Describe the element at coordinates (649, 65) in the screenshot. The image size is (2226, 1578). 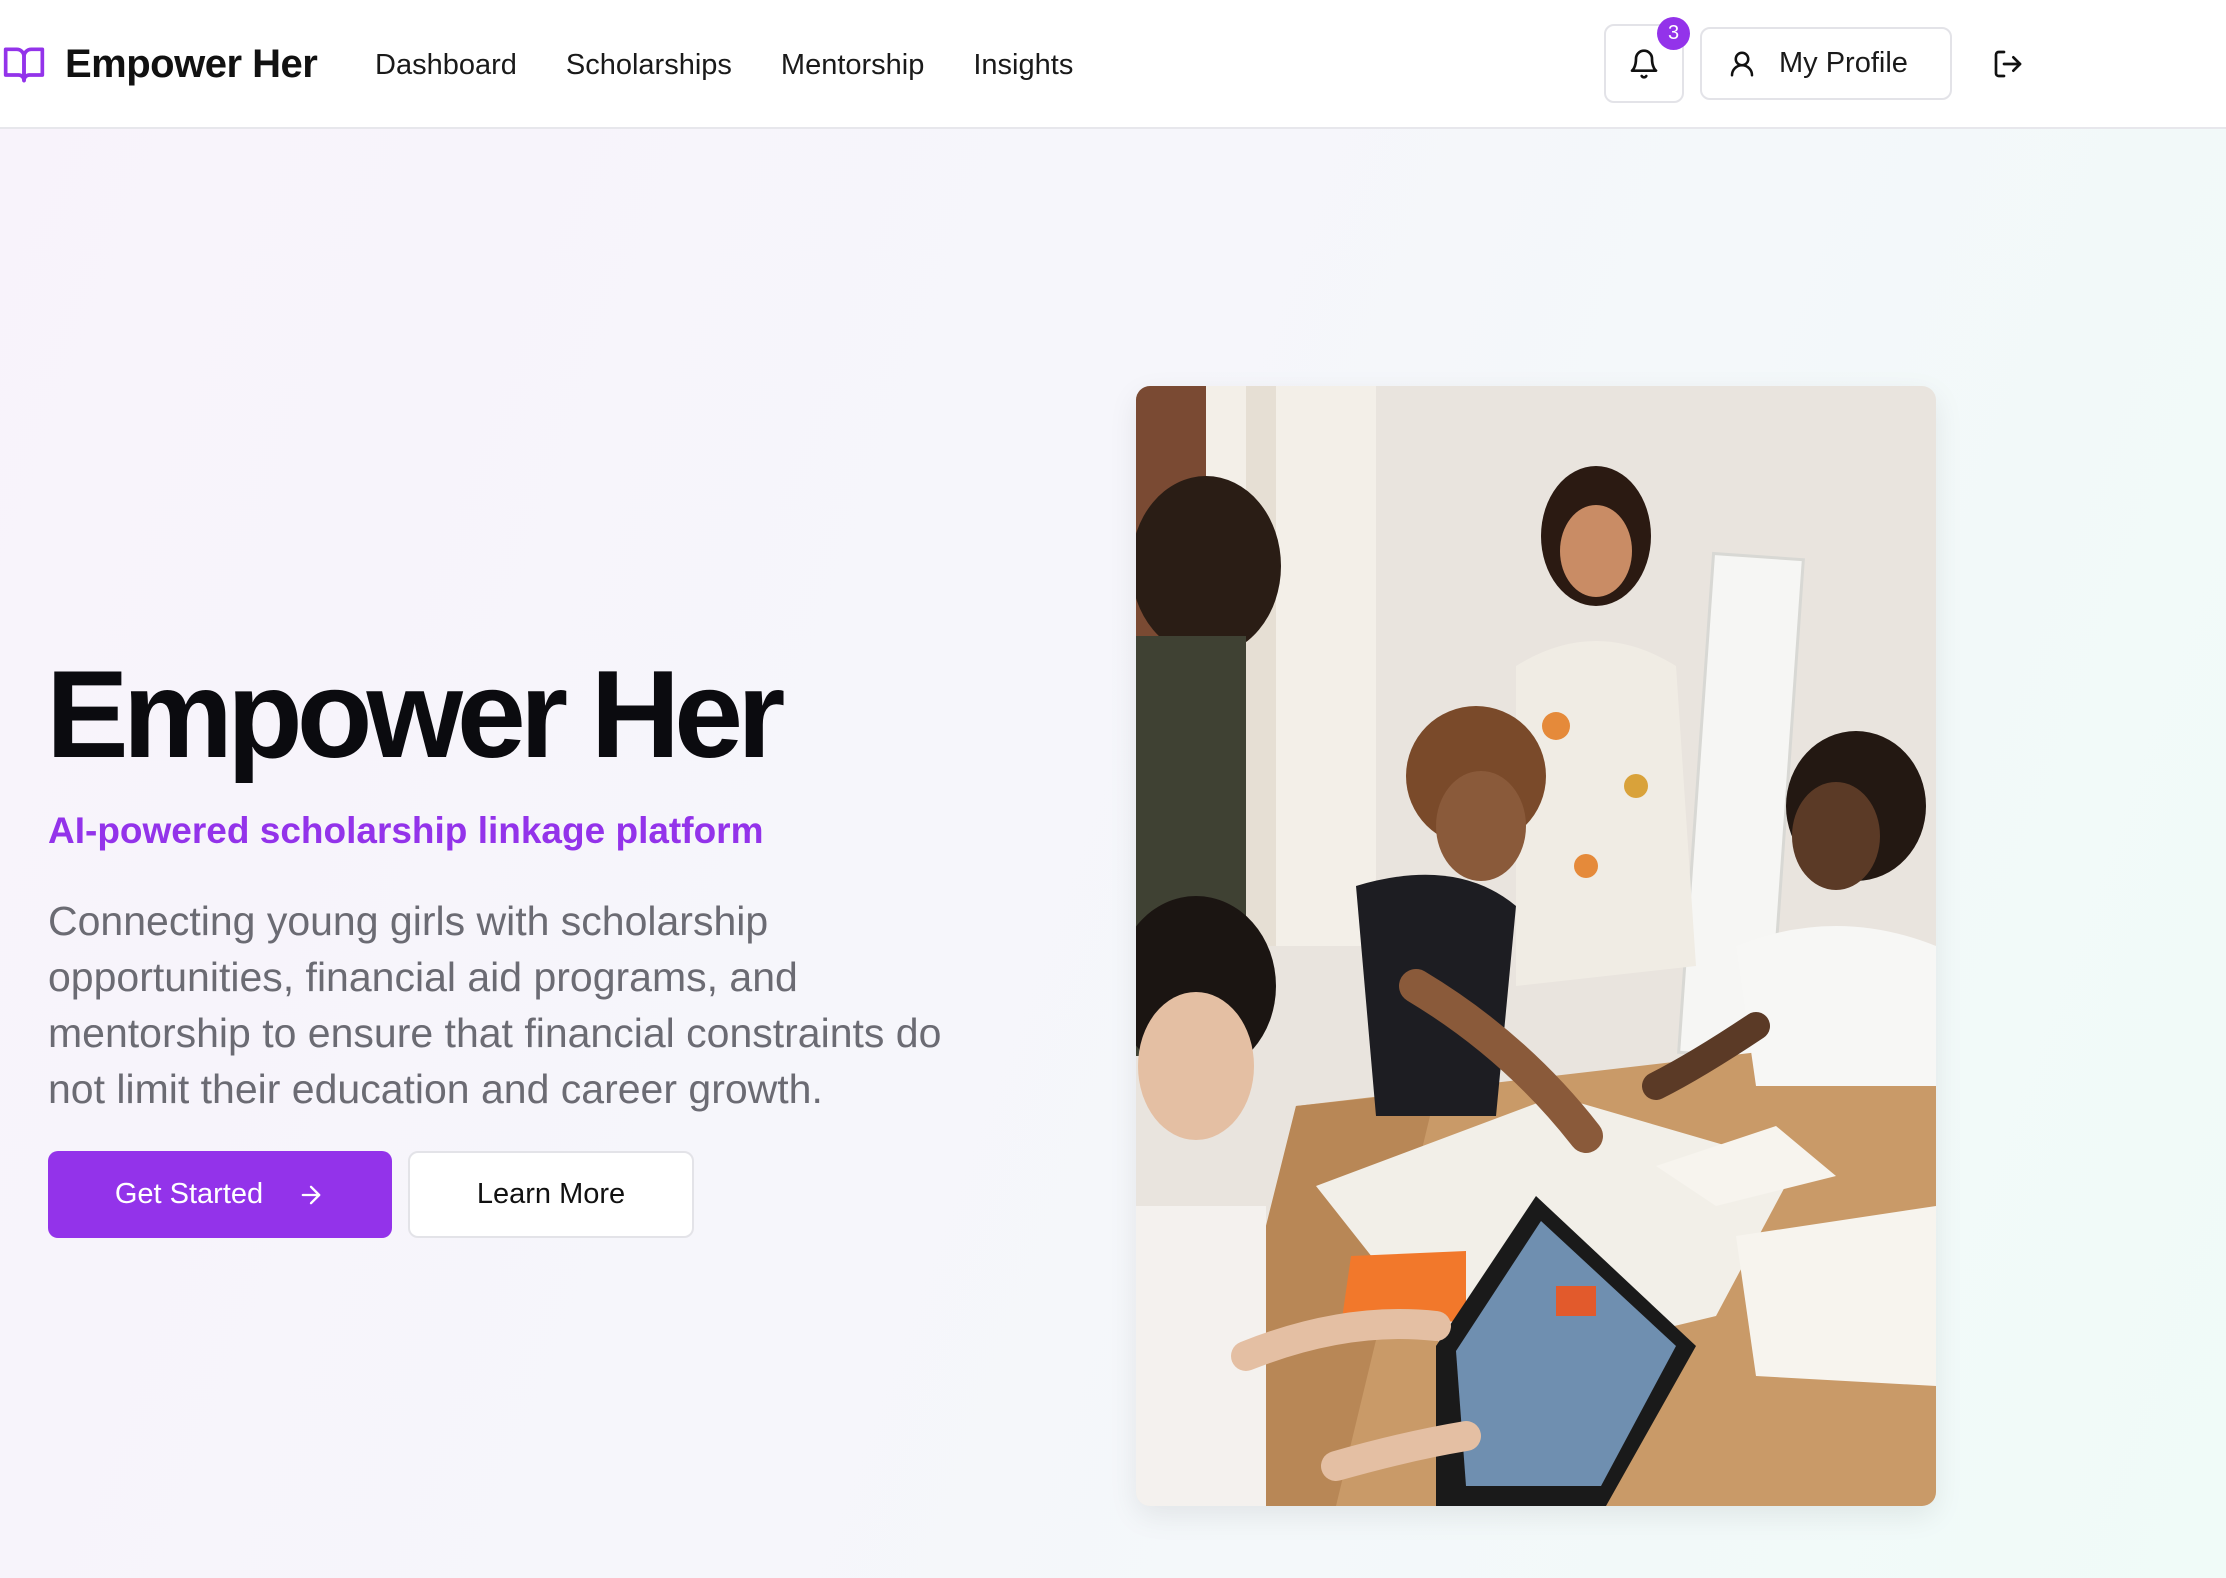
I see `nav-scholarships: Scholarships` at that location.